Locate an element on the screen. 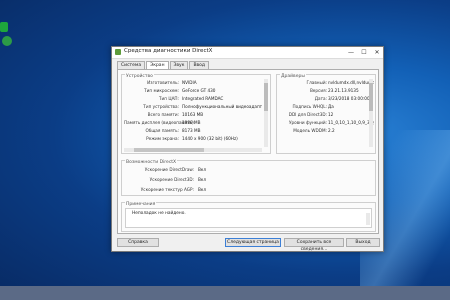 The width and height of the screenshot is (450, 300). taskbar is located at coordinates (225, 293).